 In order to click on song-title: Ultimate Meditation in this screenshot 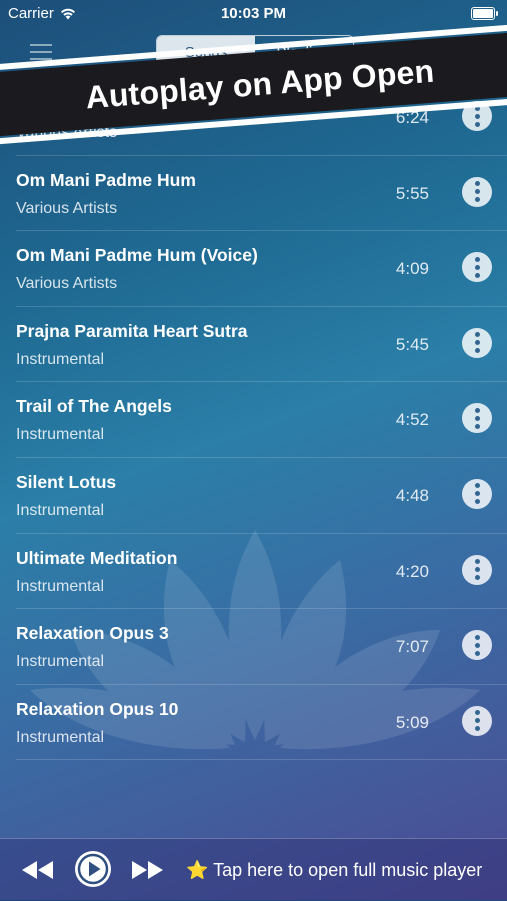, I will do `click(97, 557)`.